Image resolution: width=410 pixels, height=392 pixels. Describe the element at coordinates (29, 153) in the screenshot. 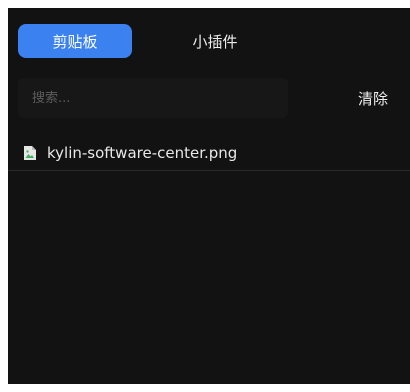

I see `image-file-icon` at that location.